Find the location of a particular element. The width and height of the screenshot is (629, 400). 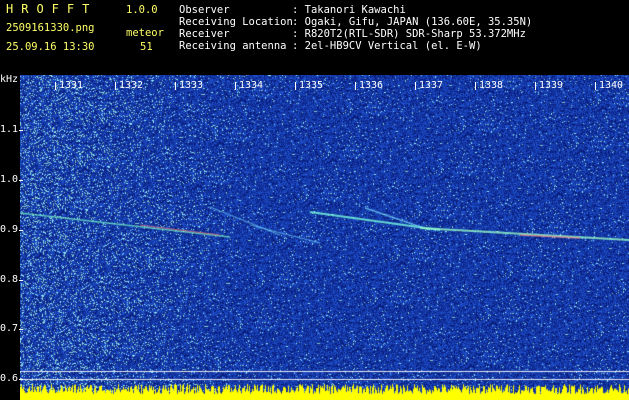

info-label-location: Receiving Location is located at coordinates (236, 22).